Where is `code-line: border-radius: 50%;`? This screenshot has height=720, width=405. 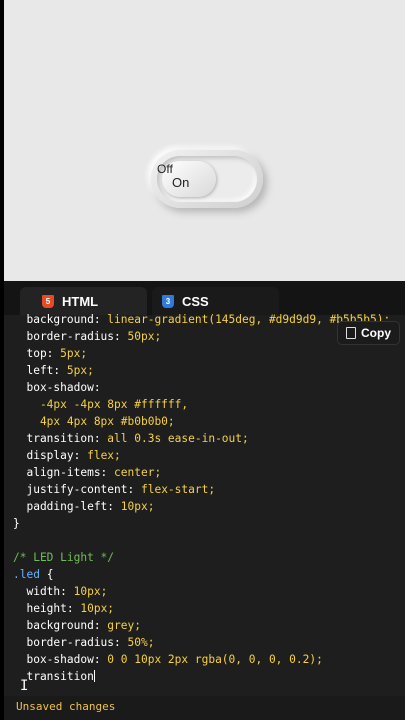 code-line: border-radius: 50%; is located at coordinates (84, 642).